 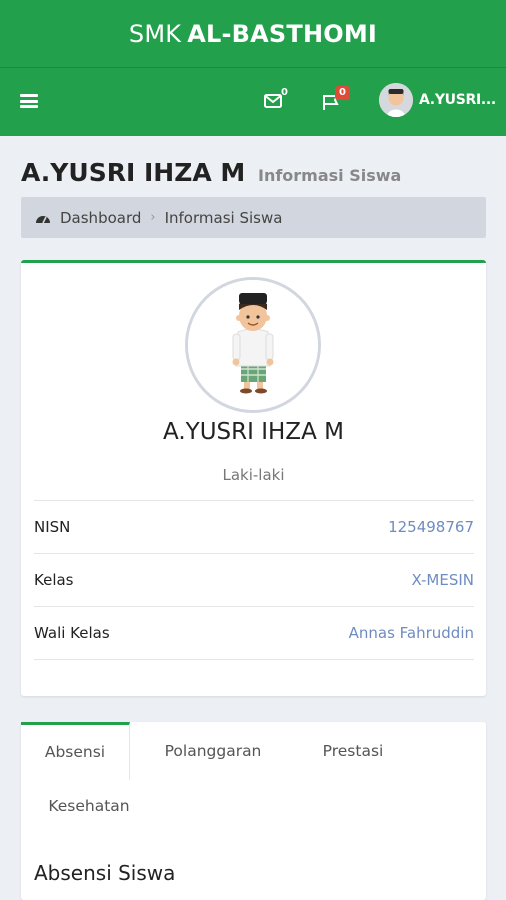 I want to click on student-avatar, so click(x=253, y=345).